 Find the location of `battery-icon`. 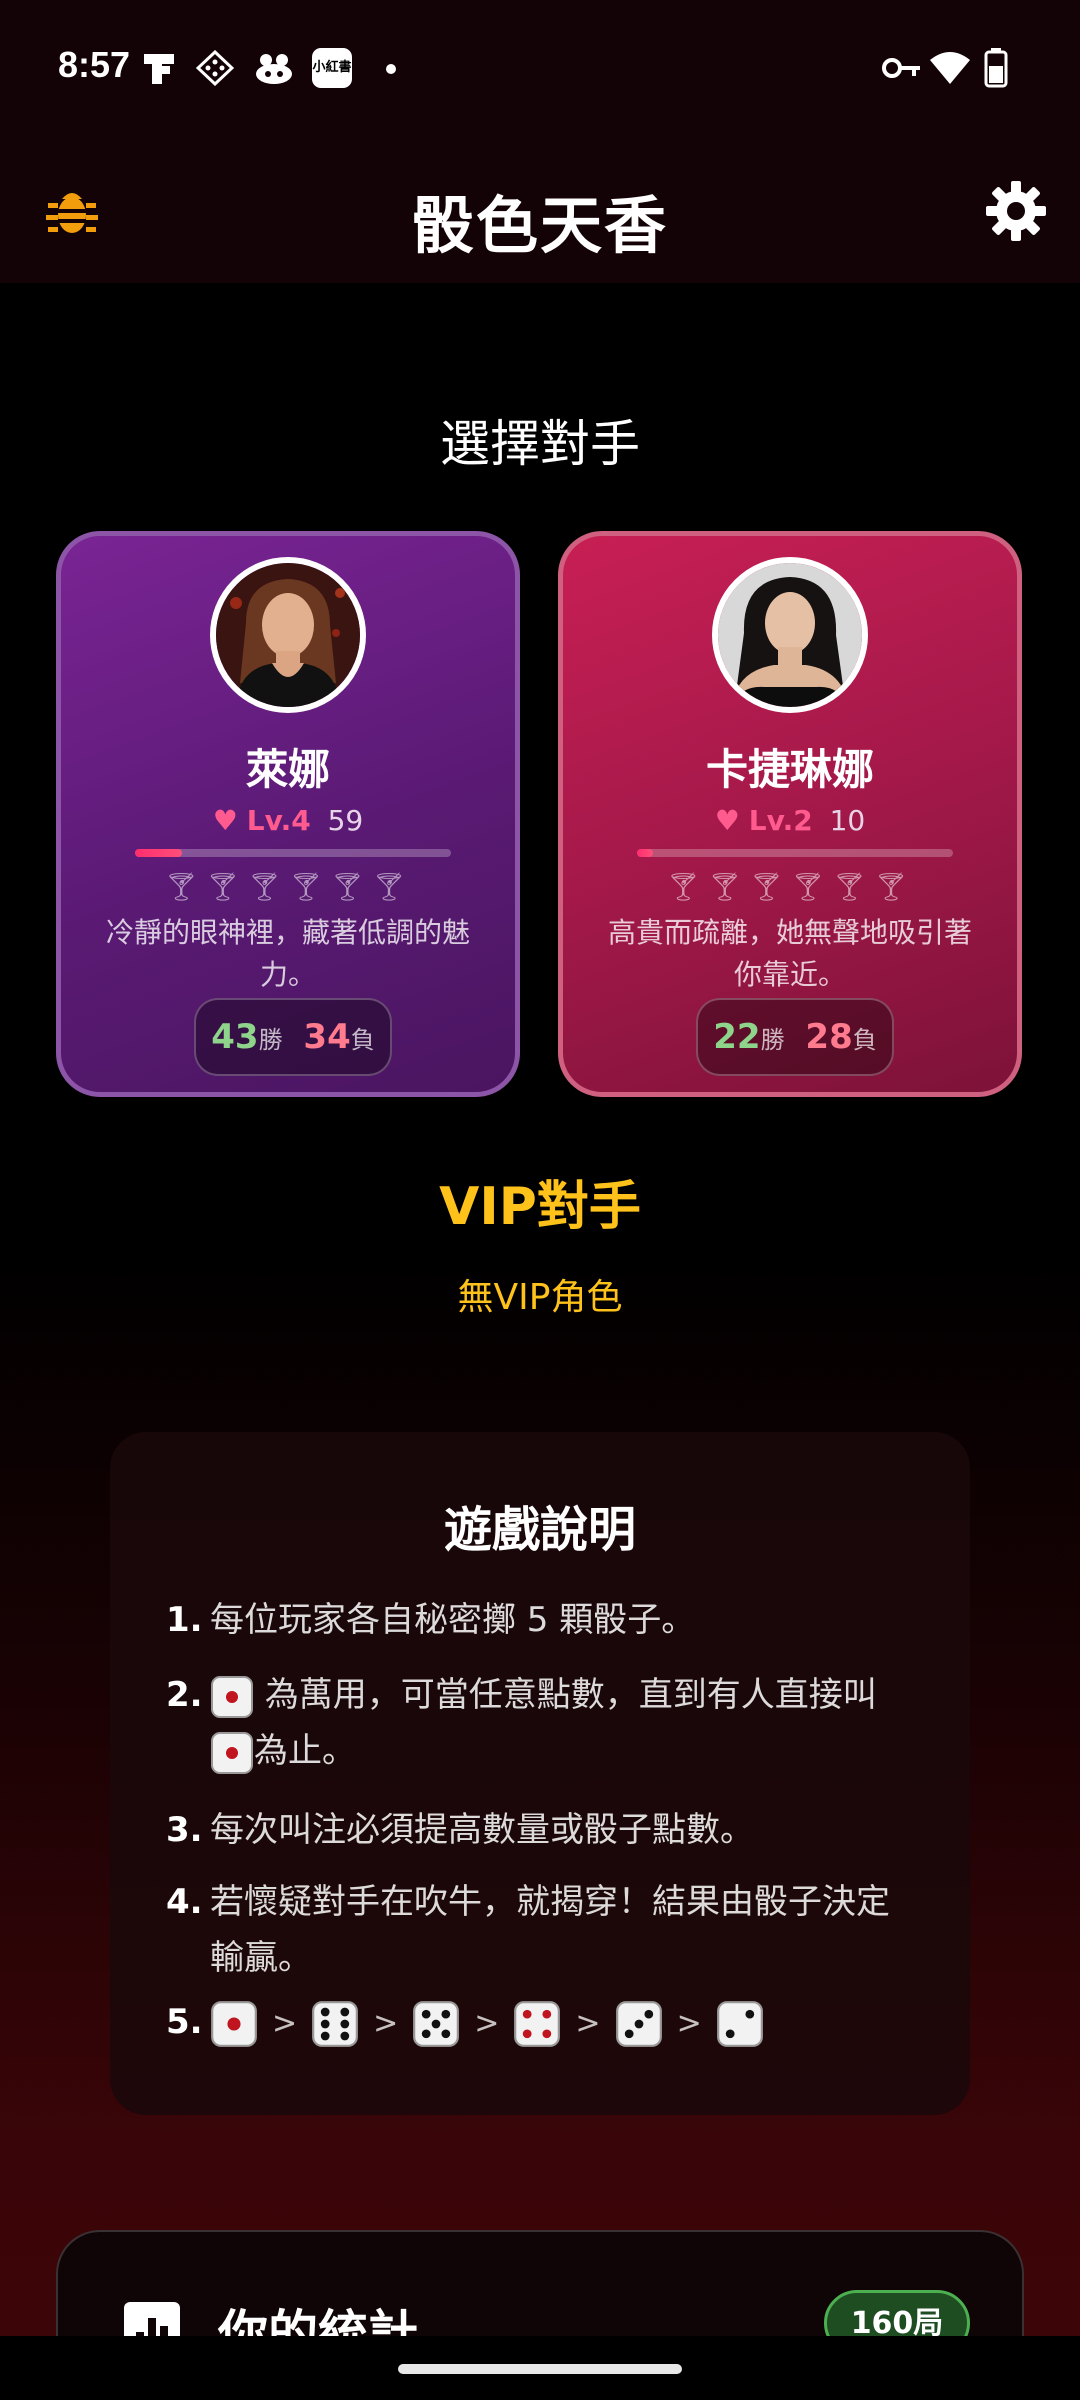

battery-icon is located at coordinates (996, 68).